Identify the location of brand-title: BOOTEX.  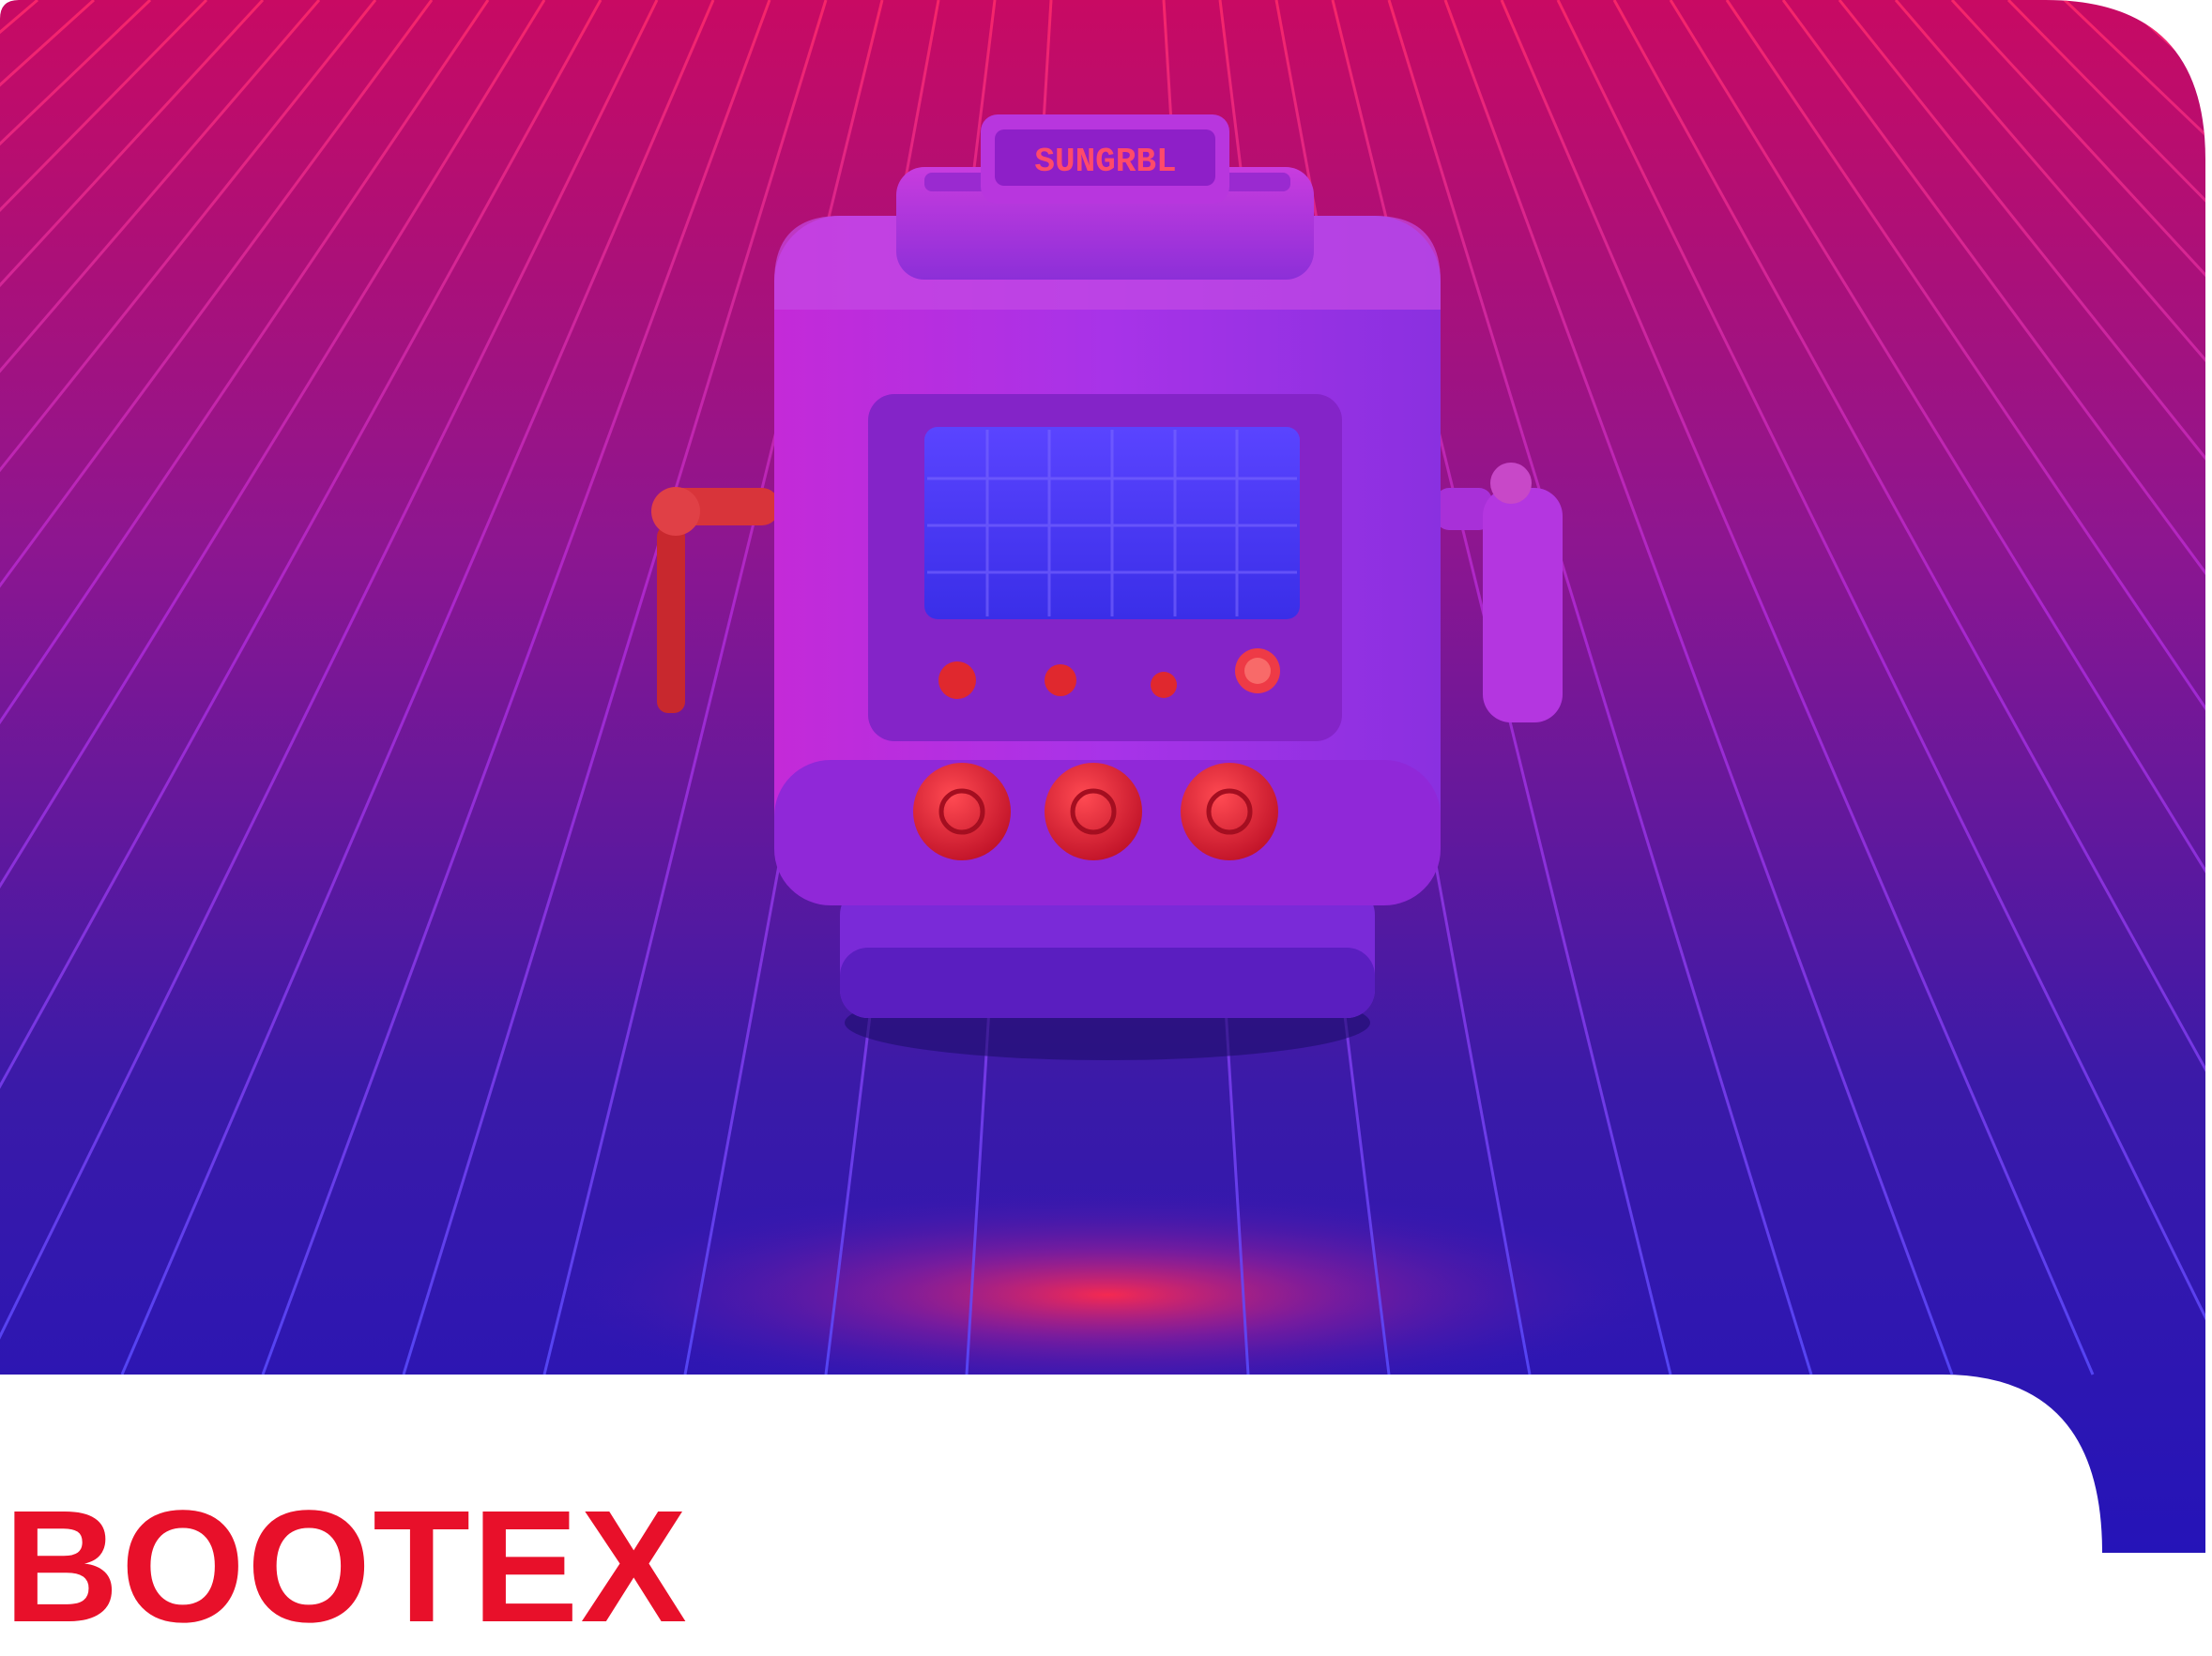
(346, 1567).